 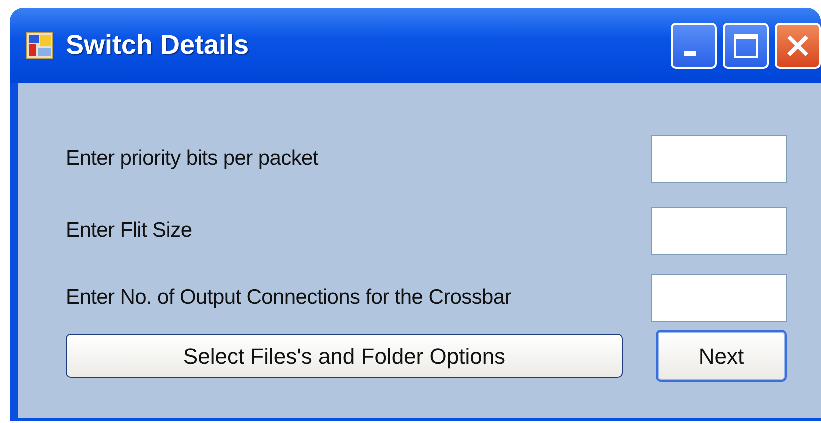 What do you see at coordinates (40, 46) in the screenshot?
I see `app-icon` at bounding box center [40, 46].